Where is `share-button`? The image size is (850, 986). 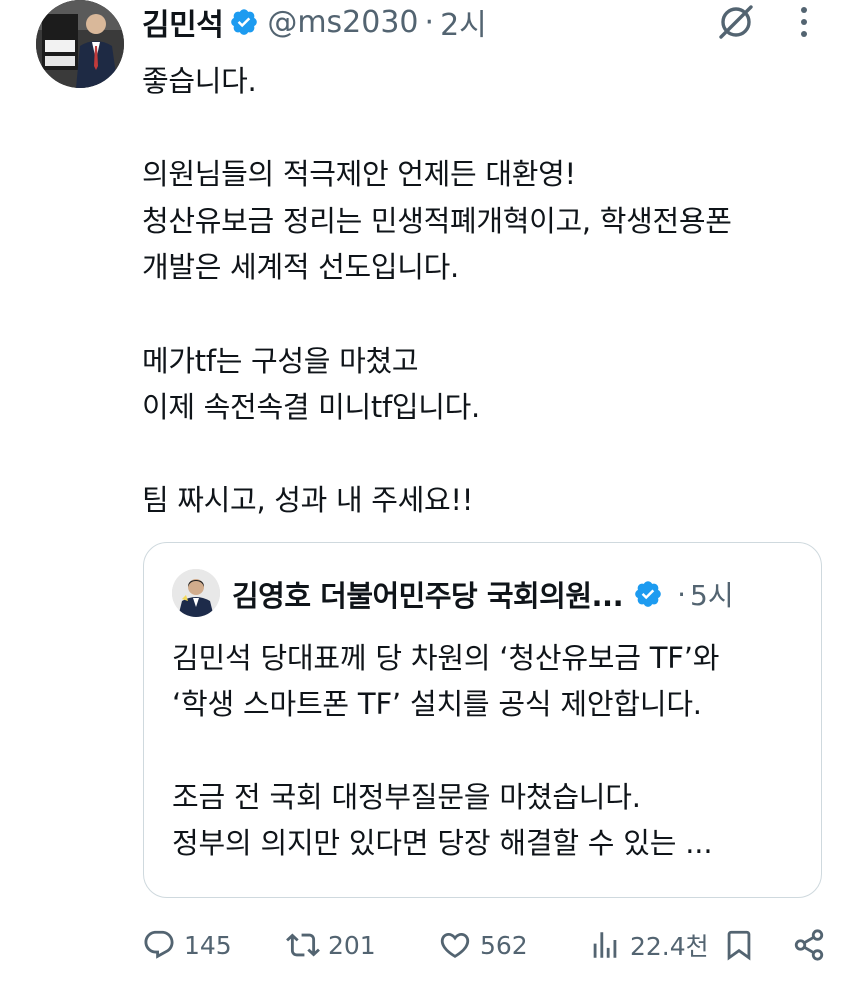
share-button is located at coordinates (809, 945).